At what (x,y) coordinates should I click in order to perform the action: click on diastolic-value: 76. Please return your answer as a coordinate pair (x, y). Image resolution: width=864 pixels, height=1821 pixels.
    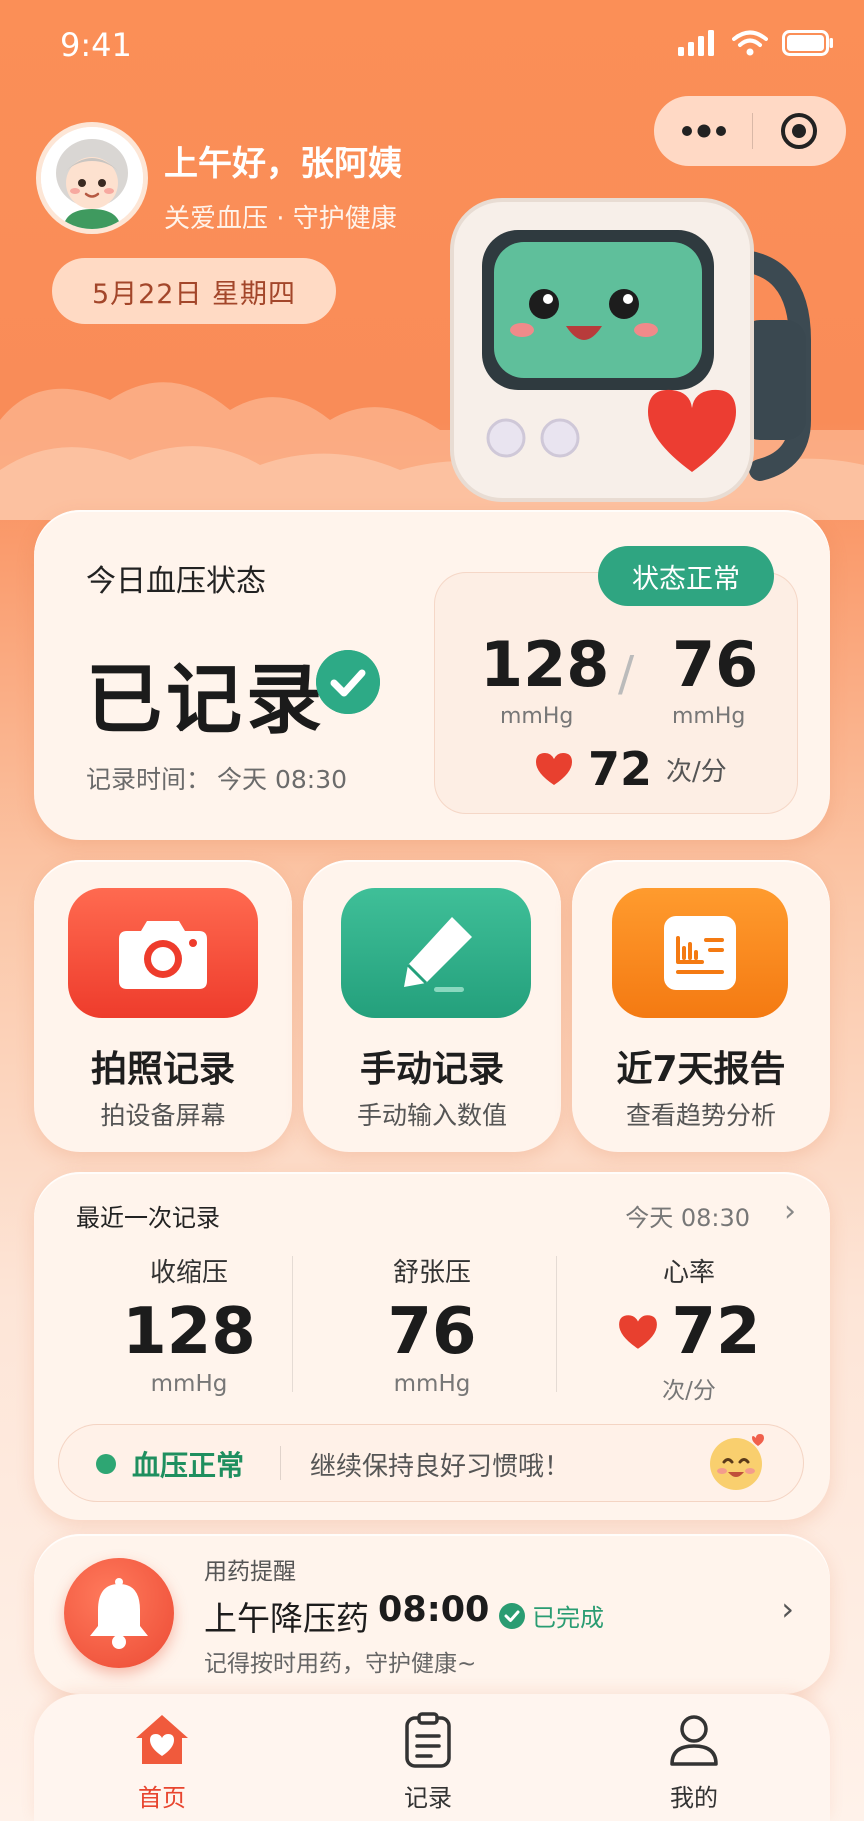
    Looking at the image, I should click on (715, 664).